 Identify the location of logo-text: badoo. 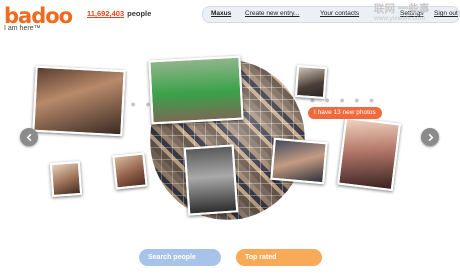
(38, 16).